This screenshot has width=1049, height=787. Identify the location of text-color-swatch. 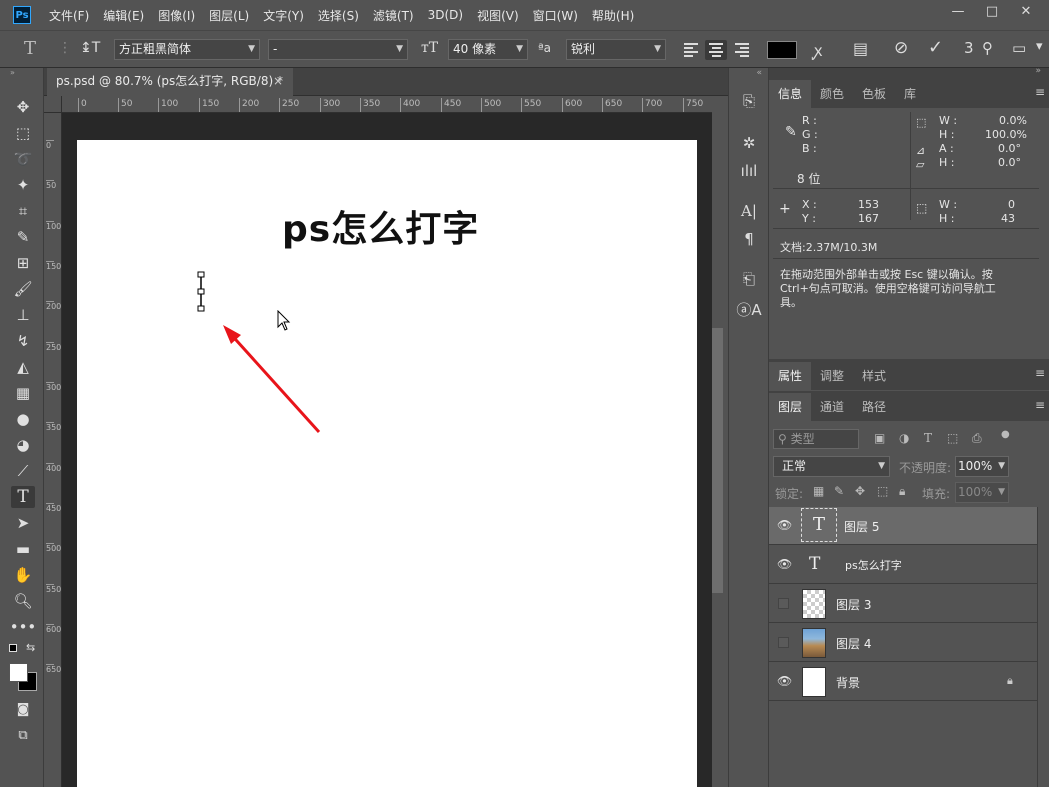
(782, 50).